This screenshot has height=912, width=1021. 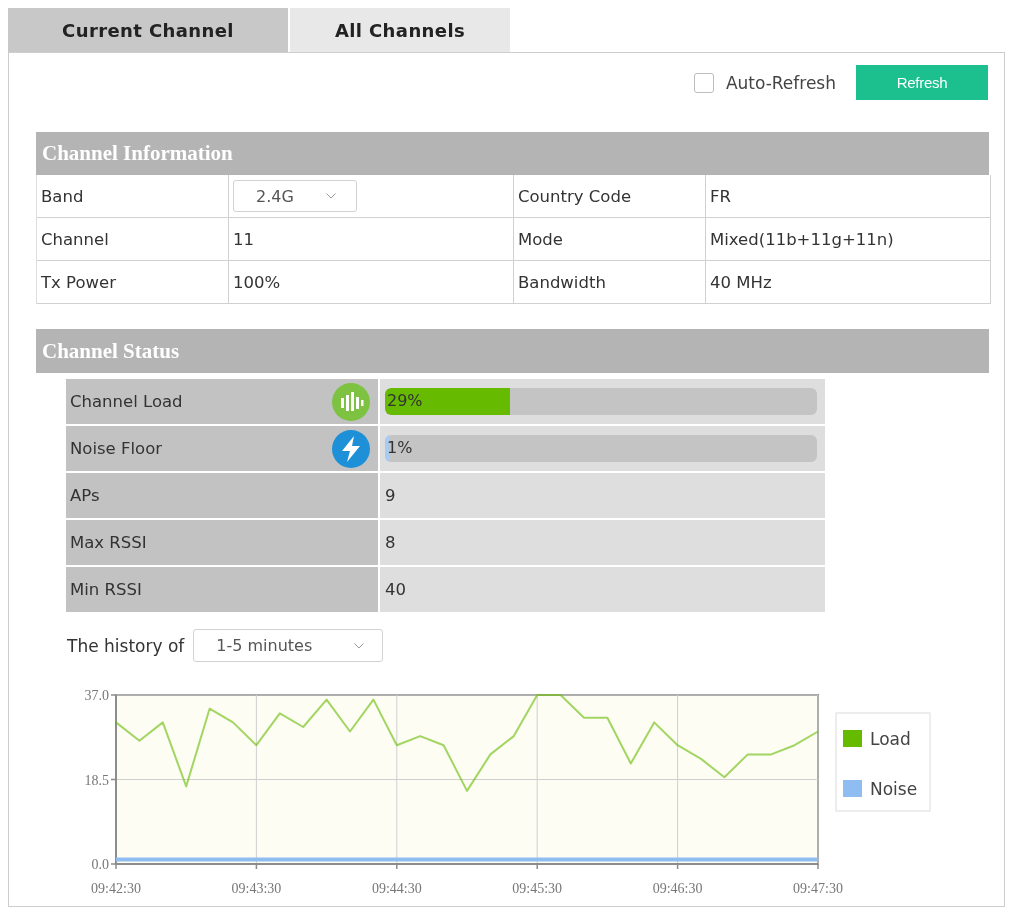 What do you see at coordinates (351, 448) in the screenshot?
I see `lightning-icon` at bounding box center [351, 448].